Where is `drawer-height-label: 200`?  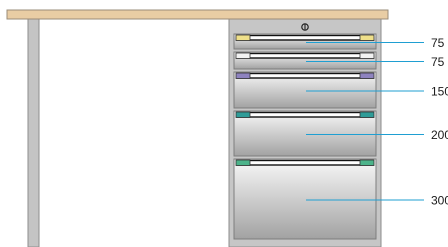 drawer-height-label: 200 is located at coordinates (439, 135).